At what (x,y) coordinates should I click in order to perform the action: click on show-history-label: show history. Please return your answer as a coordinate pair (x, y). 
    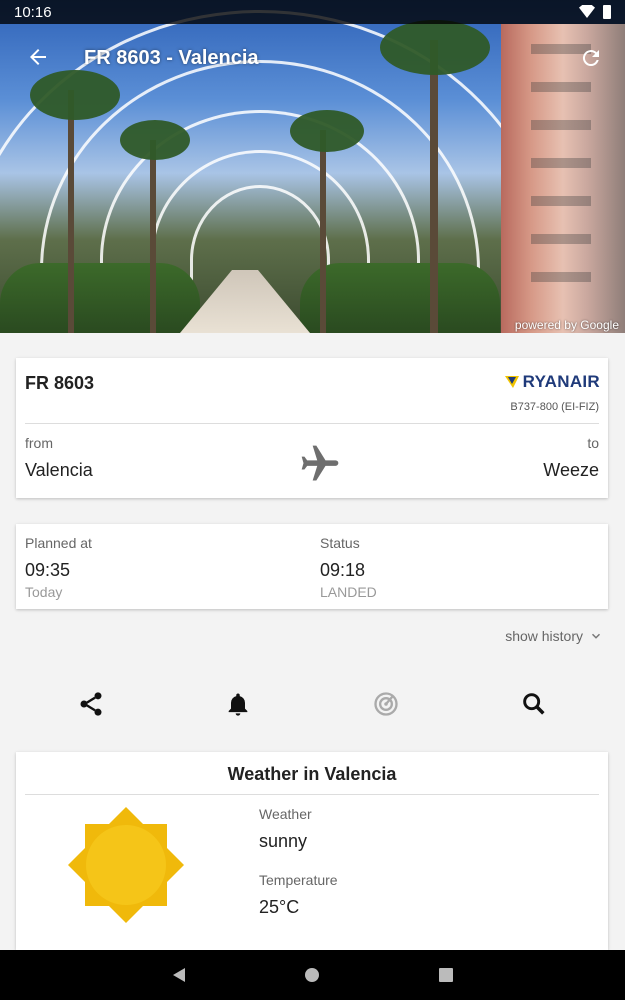
    Looking at the image, I should click on (544, 636).